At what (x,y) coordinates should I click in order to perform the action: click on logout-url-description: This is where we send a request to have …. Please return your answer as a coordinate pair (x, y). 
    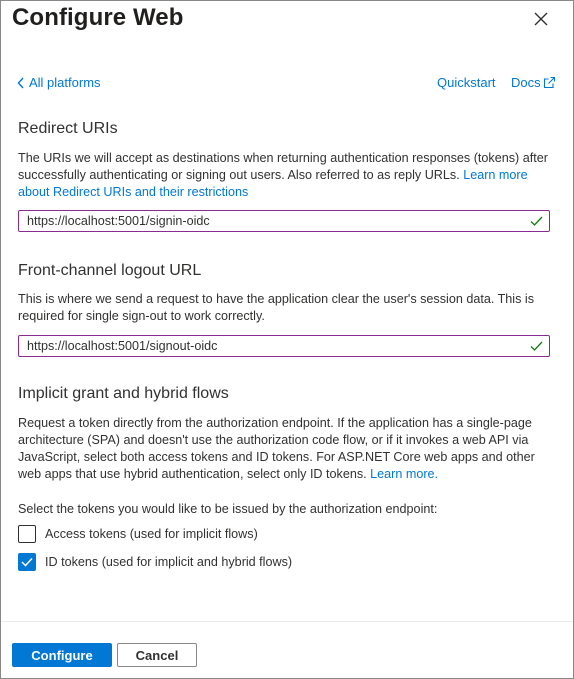
    Looking at the image, I should click on (276, 307).